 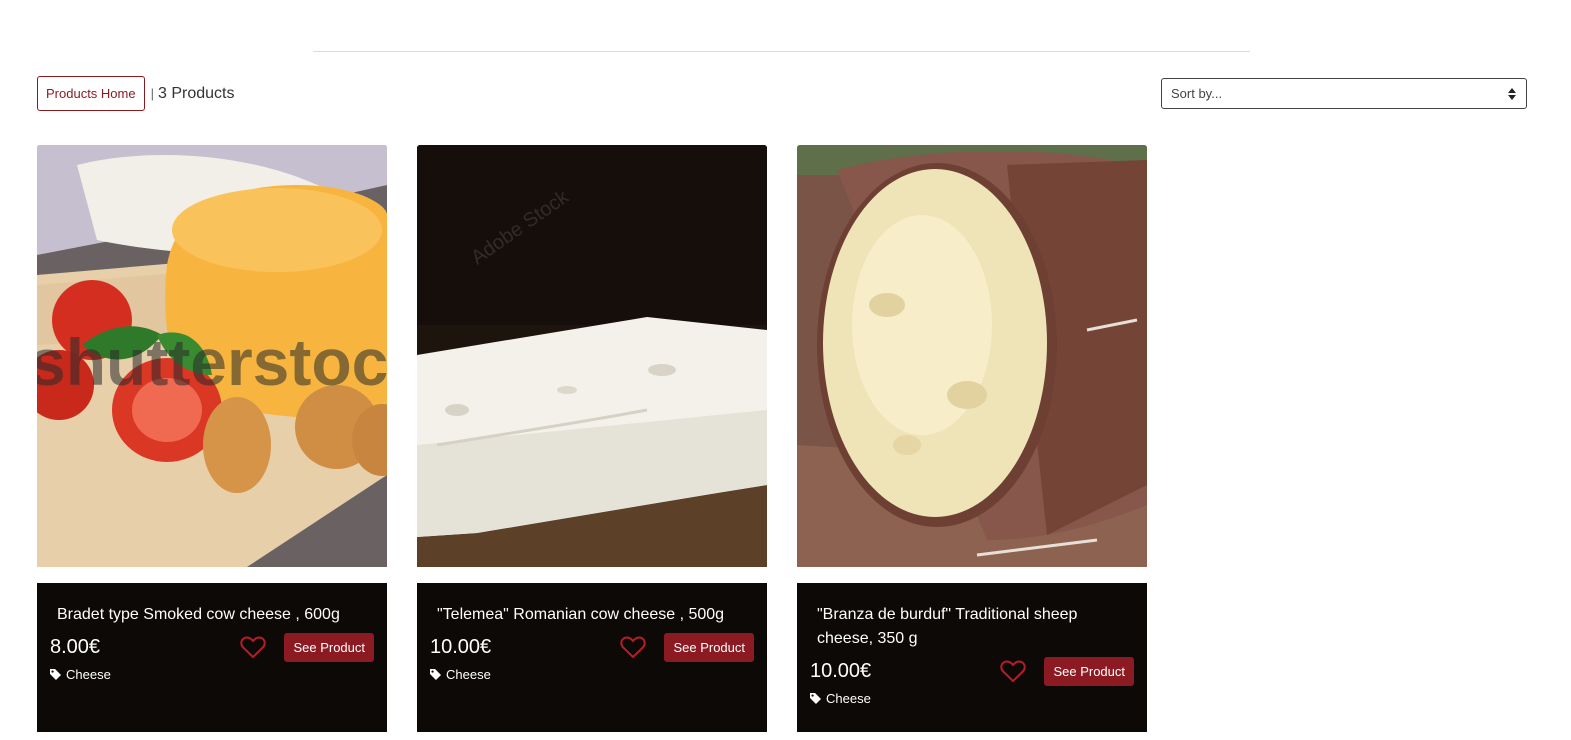 I want to click on smoked-cheese-photo: shutterstock, so click(x=212, y=356).